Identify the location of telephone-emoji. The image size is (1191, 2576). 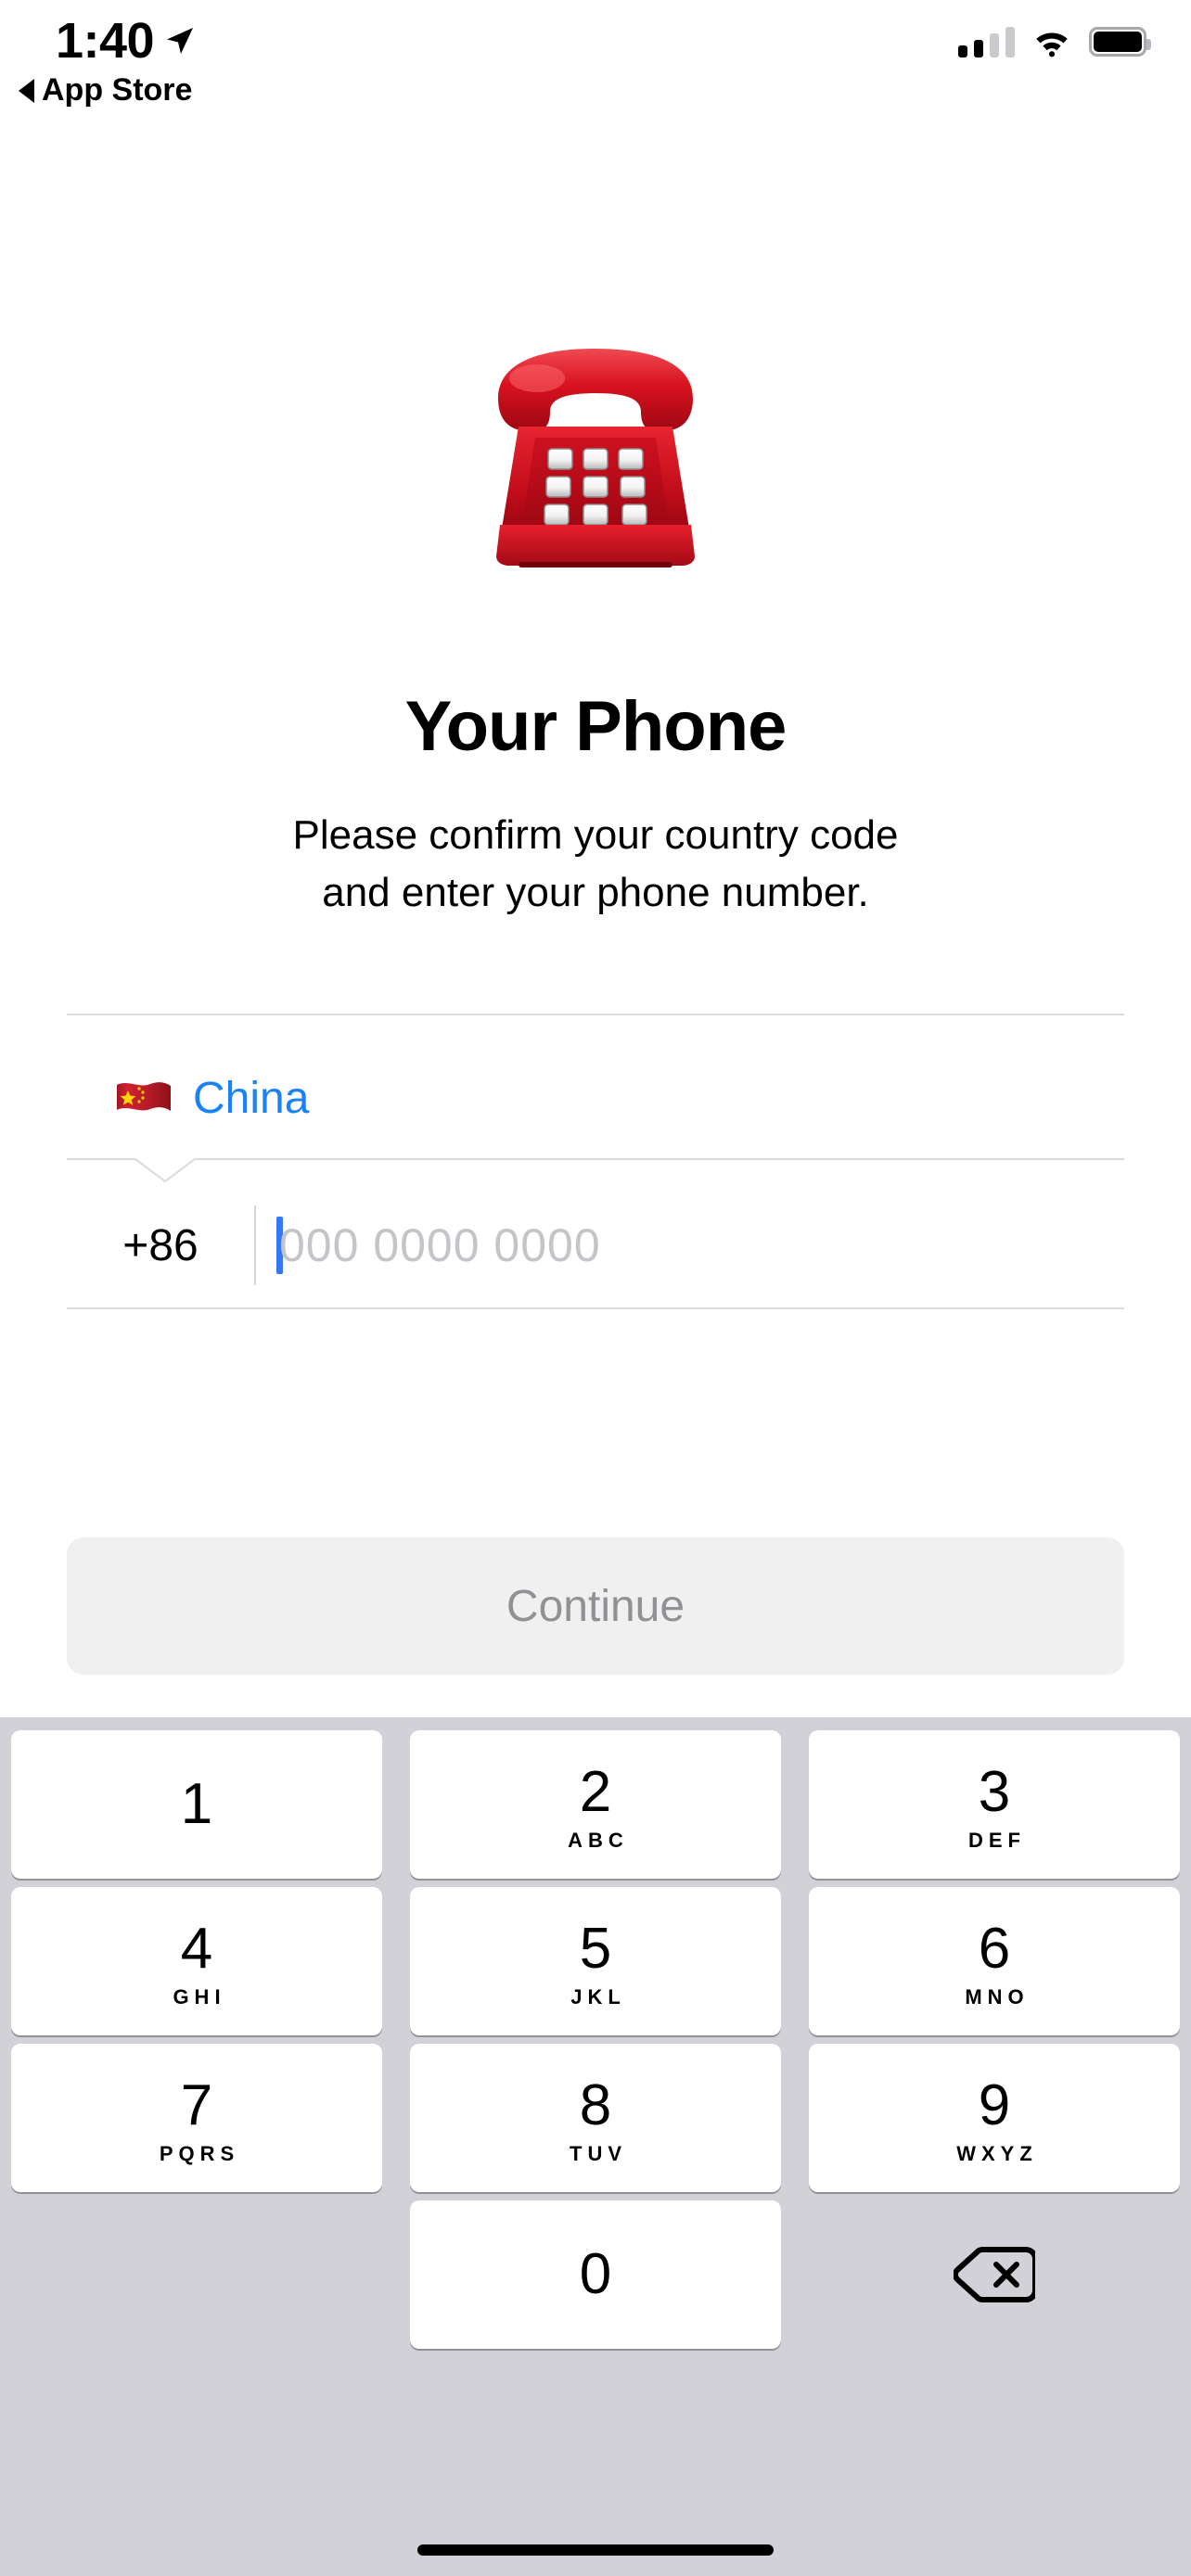
(595, 458).